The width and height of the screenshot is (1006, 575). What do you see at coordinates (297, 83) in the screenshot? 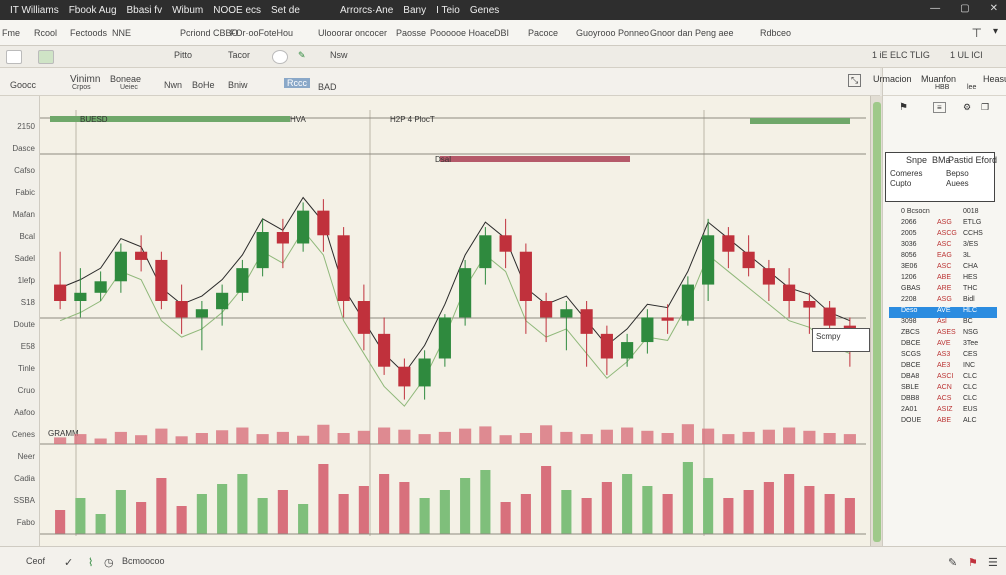
I see `subbar-item-7: Rccc` at bounding box center [297, 83].